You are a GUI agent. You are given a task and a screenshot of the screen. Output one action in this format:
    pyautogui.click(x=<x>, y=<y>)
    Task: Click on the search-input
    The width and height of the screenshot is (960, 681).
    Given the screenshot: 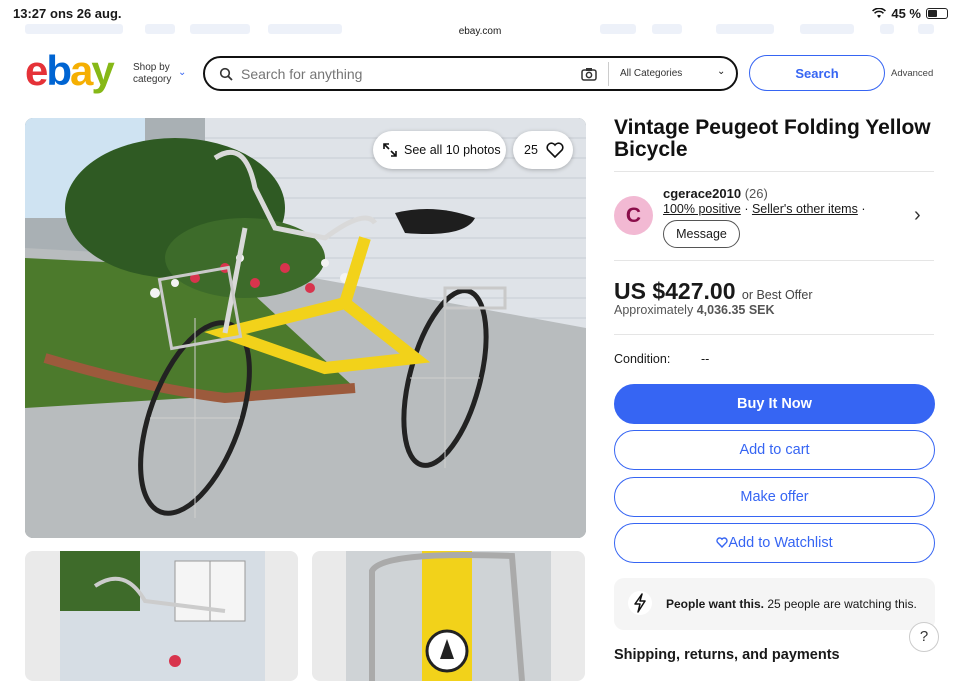 What is the action you would take?
    pyautogui.click(x=406, y=74)
    